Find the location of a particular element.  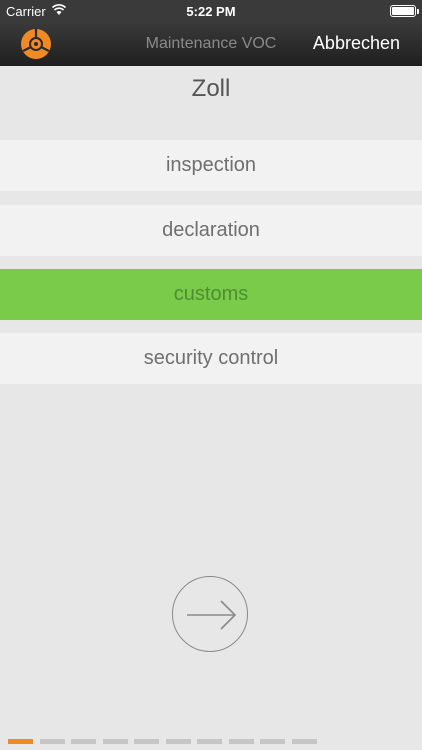

option-security-control: security control is located at coordinates (211, 358).